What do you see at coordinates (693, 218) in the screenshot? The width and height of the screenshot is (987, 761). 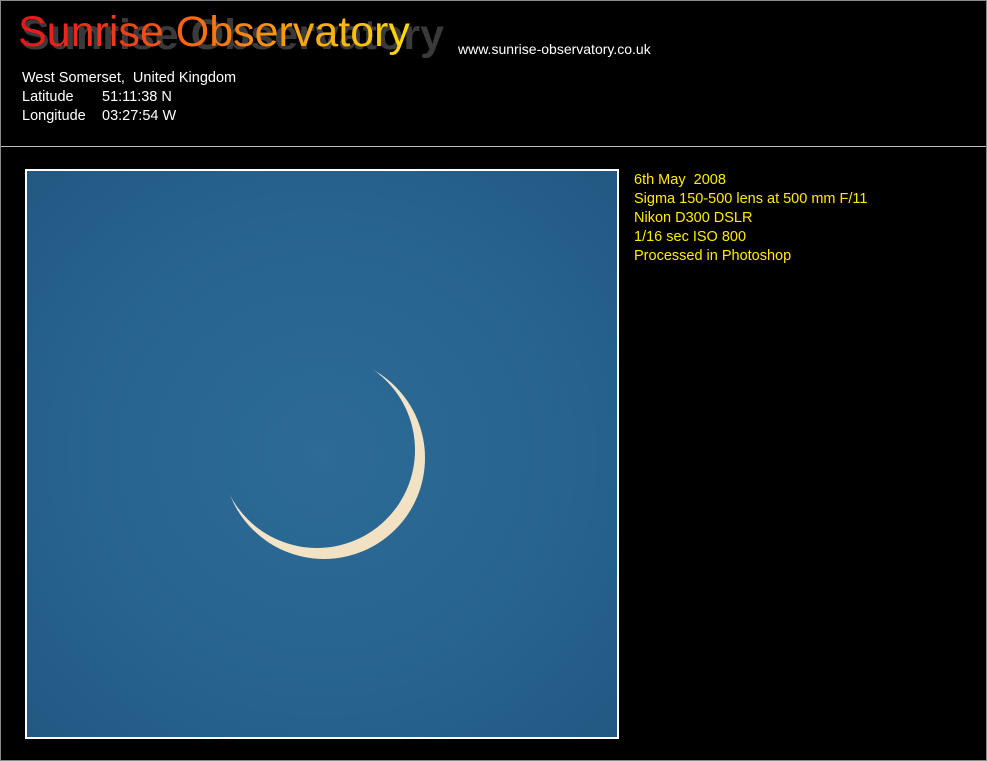 I see `detail-camera: Nikon D300 DSLR` at bounding box center [693, 218].